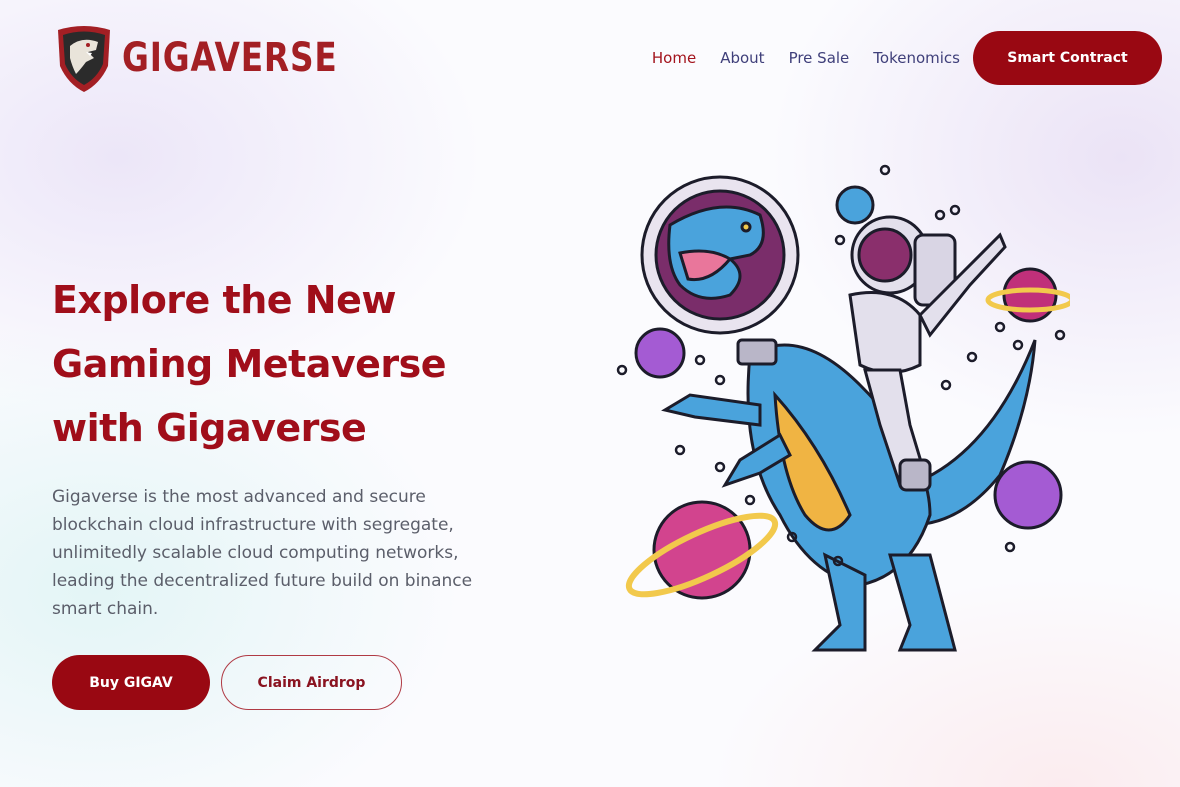  What do you see at coordinates (209, 428) in the screenshot?
I see `hero-title-line: with Gigaverse` at bounding box center [209, 428].